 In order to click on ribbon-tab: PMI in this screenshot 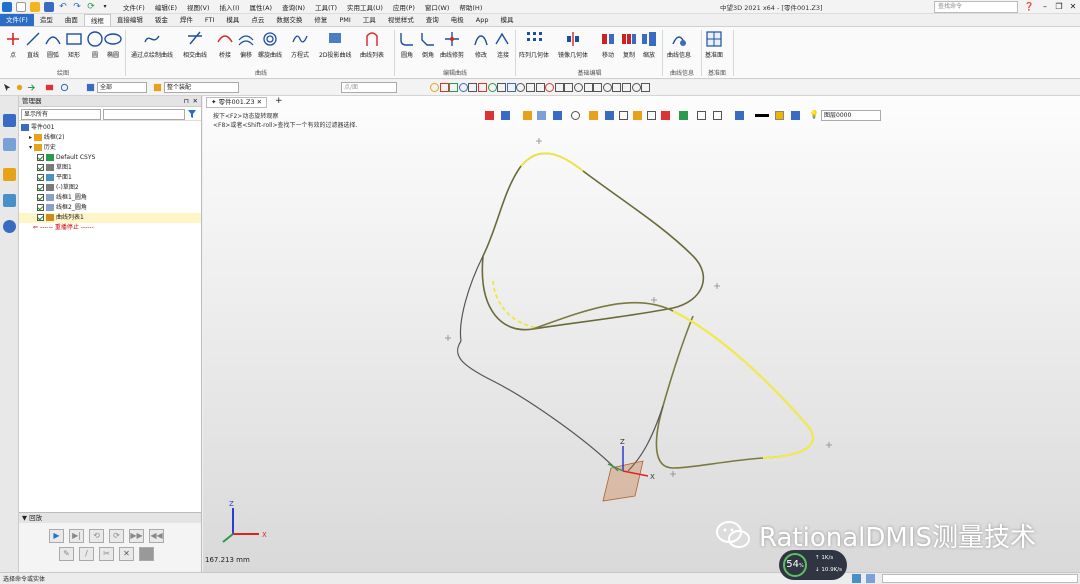, I will do `click(344, 20)`.